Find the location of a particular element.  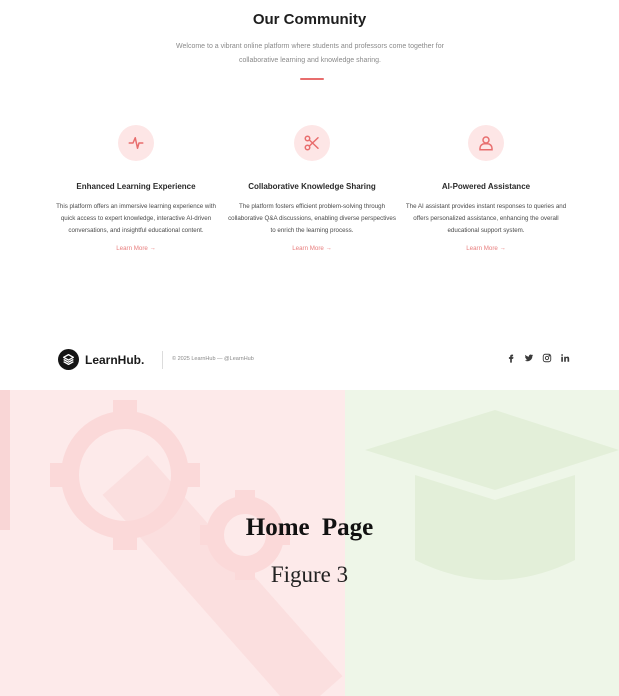

instagram-icon is located at coordinates (547, 358).